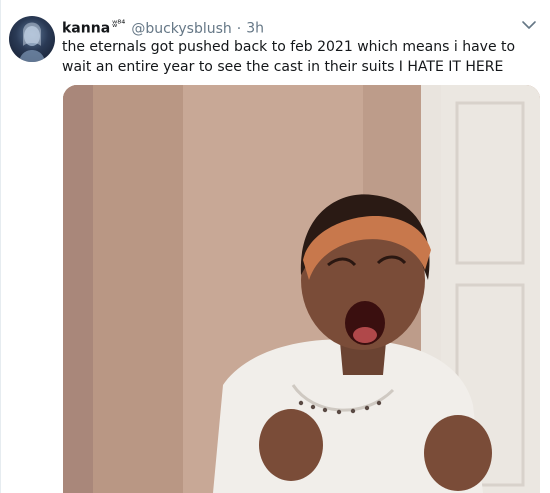  I want to click on user-handle: @buckysblush, so click(181, 29).